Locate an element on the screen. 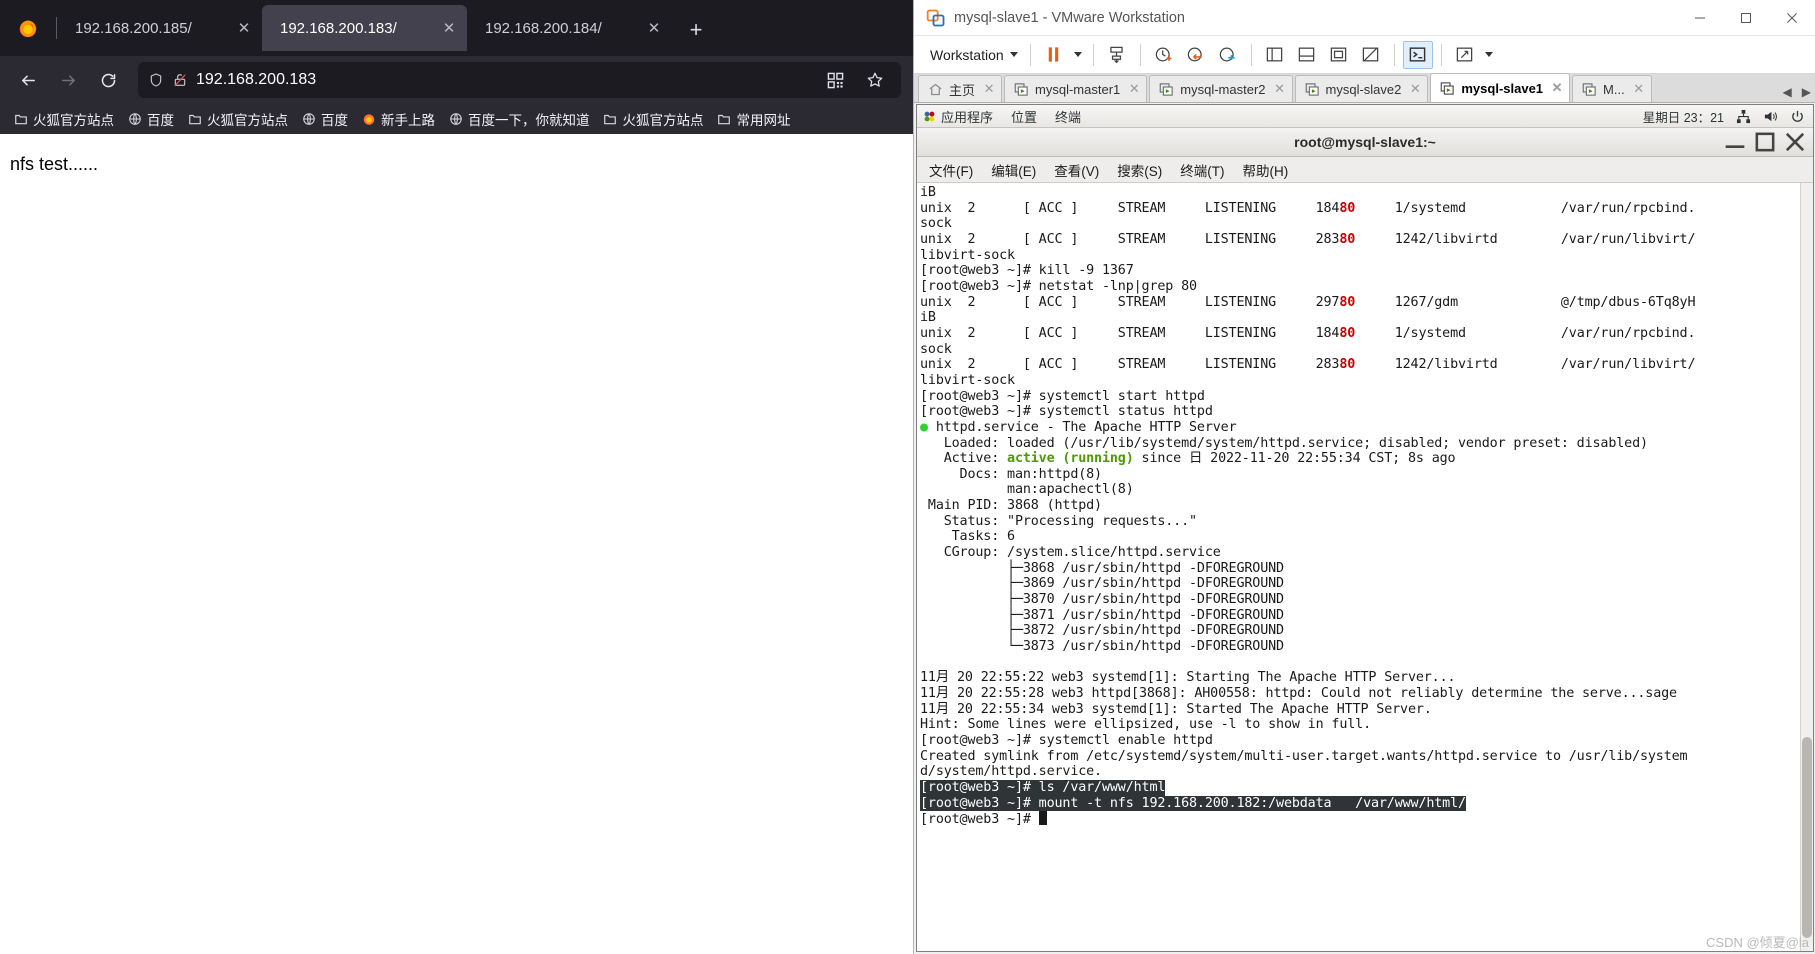 This screenshot has height=954, width=1815. show-library-icon is located at coordinates (1275, 55).